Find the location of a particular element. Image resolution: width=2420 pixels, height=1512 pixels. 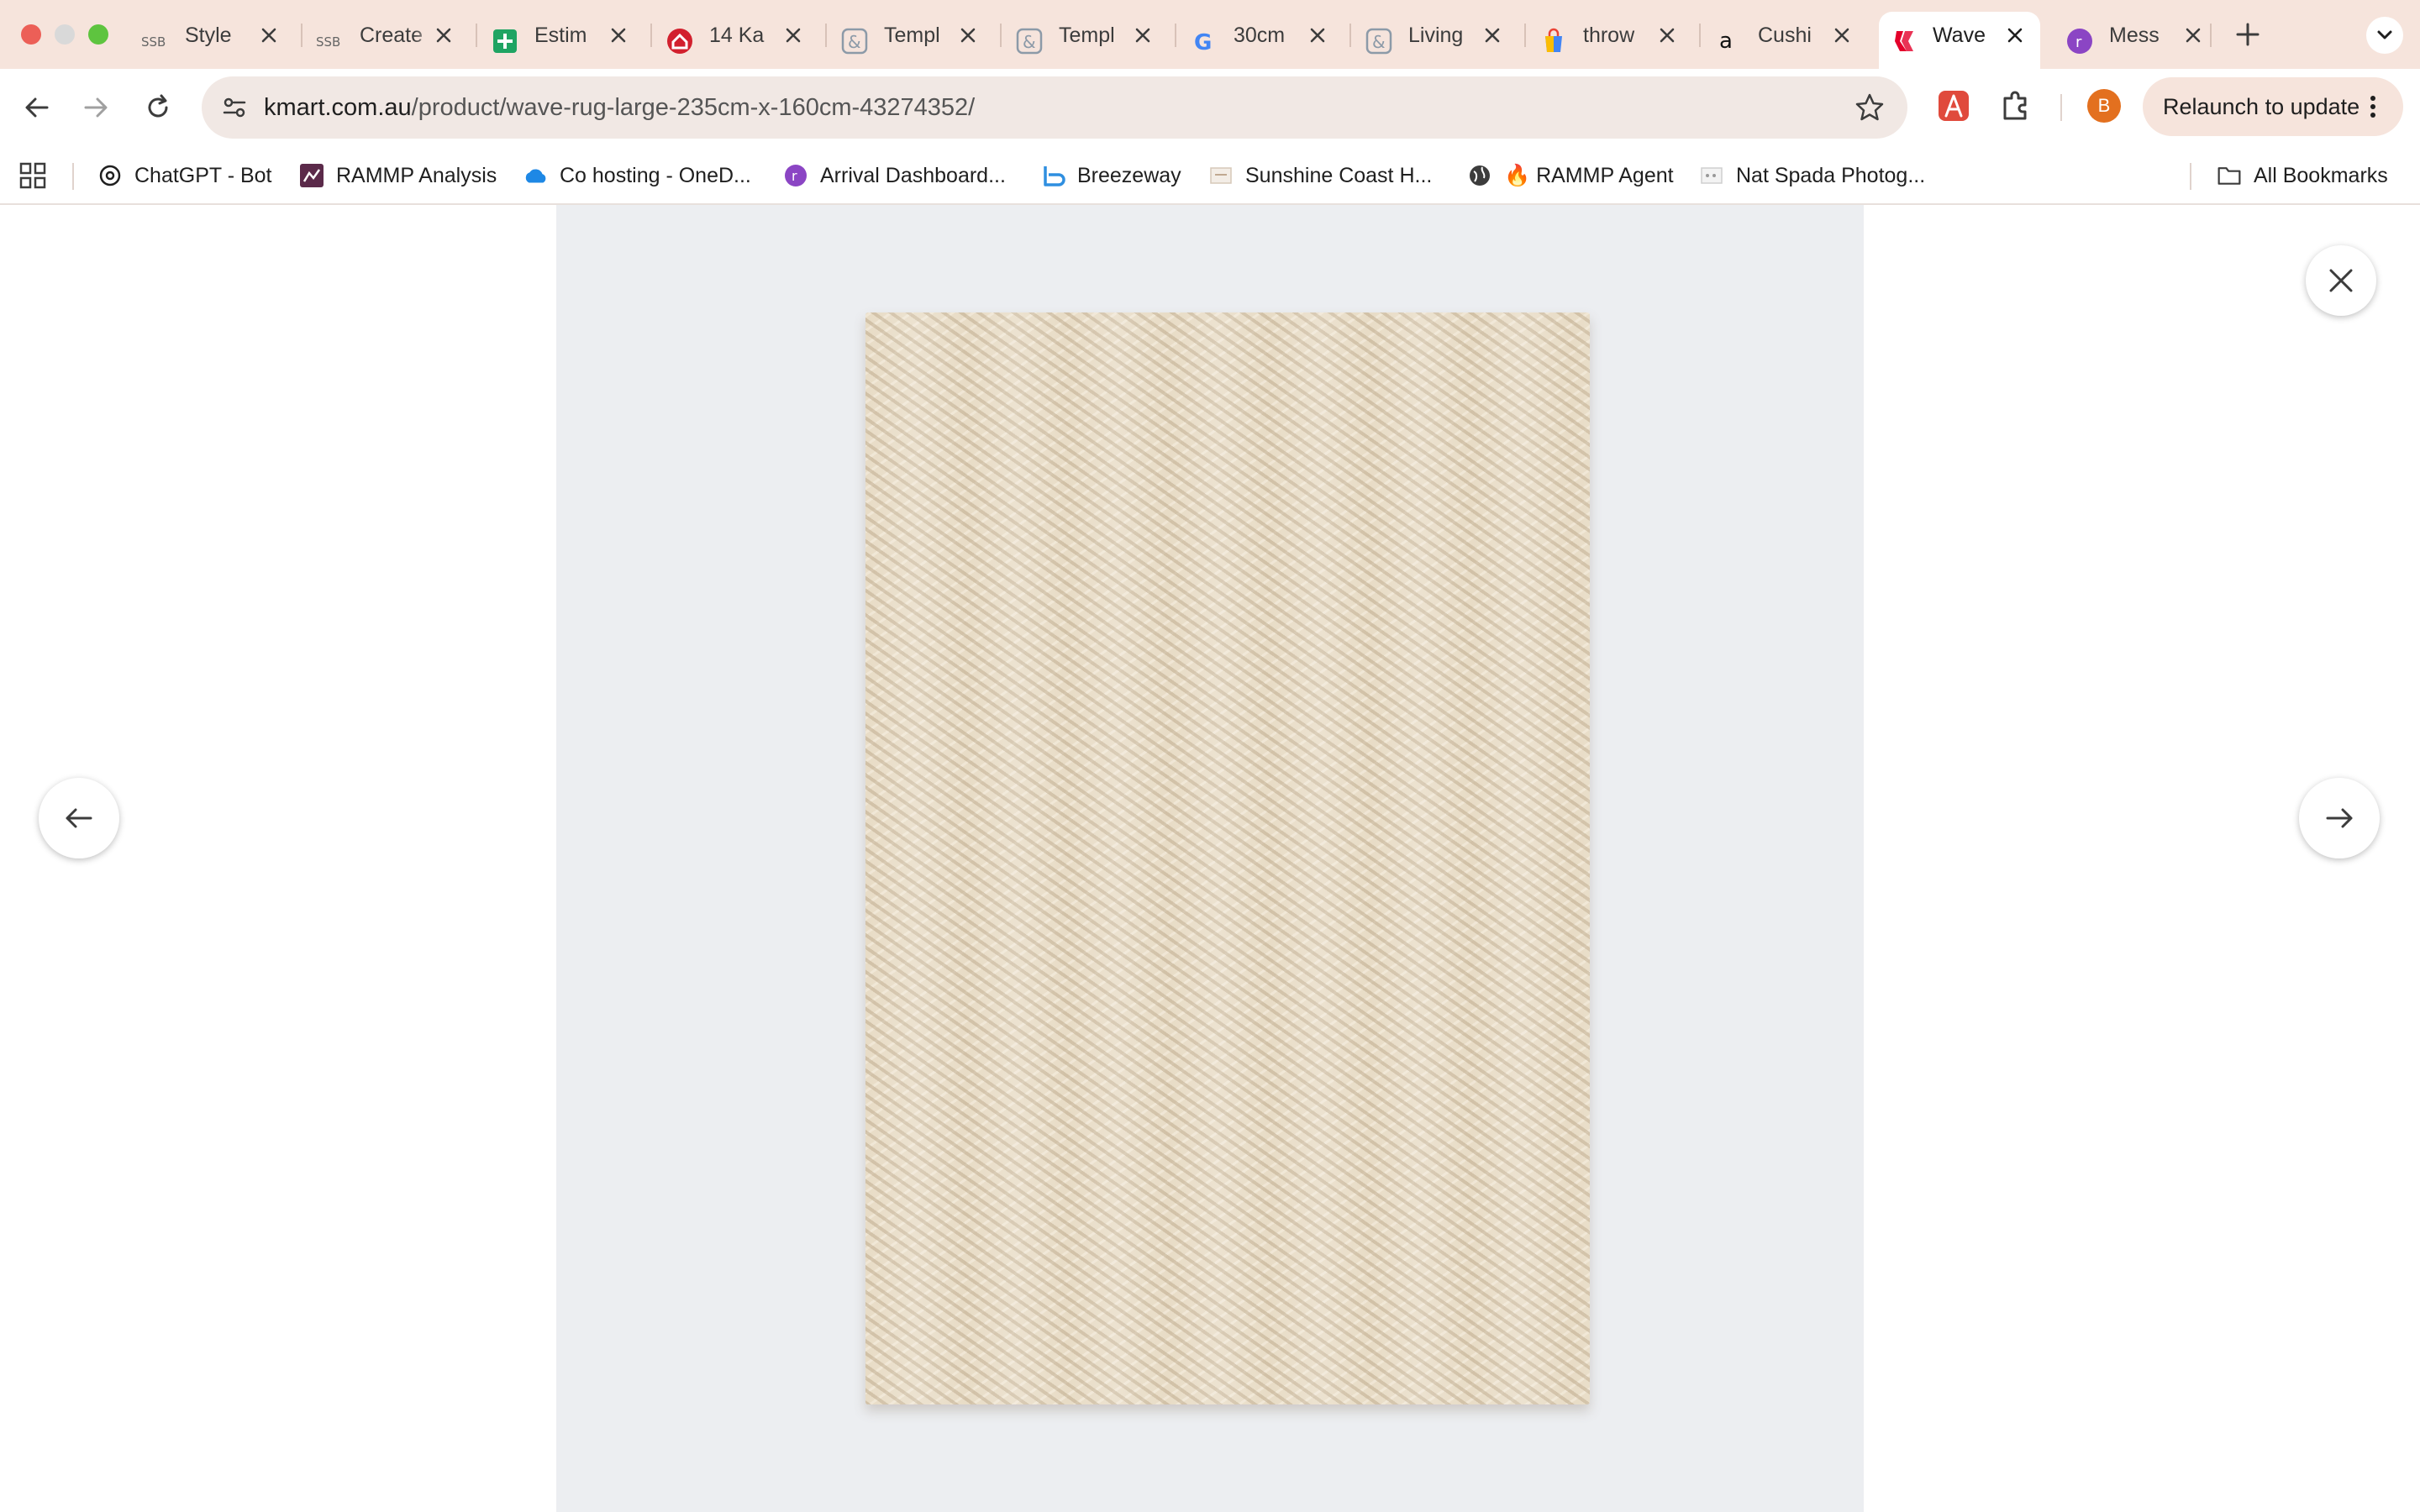

tab-style: SSB Style is located at coordinates (228, 40).